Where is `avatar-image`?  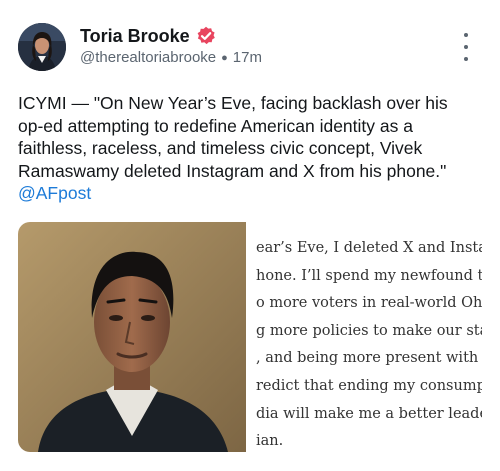 avatar-image is located at coordinates (42, 47).